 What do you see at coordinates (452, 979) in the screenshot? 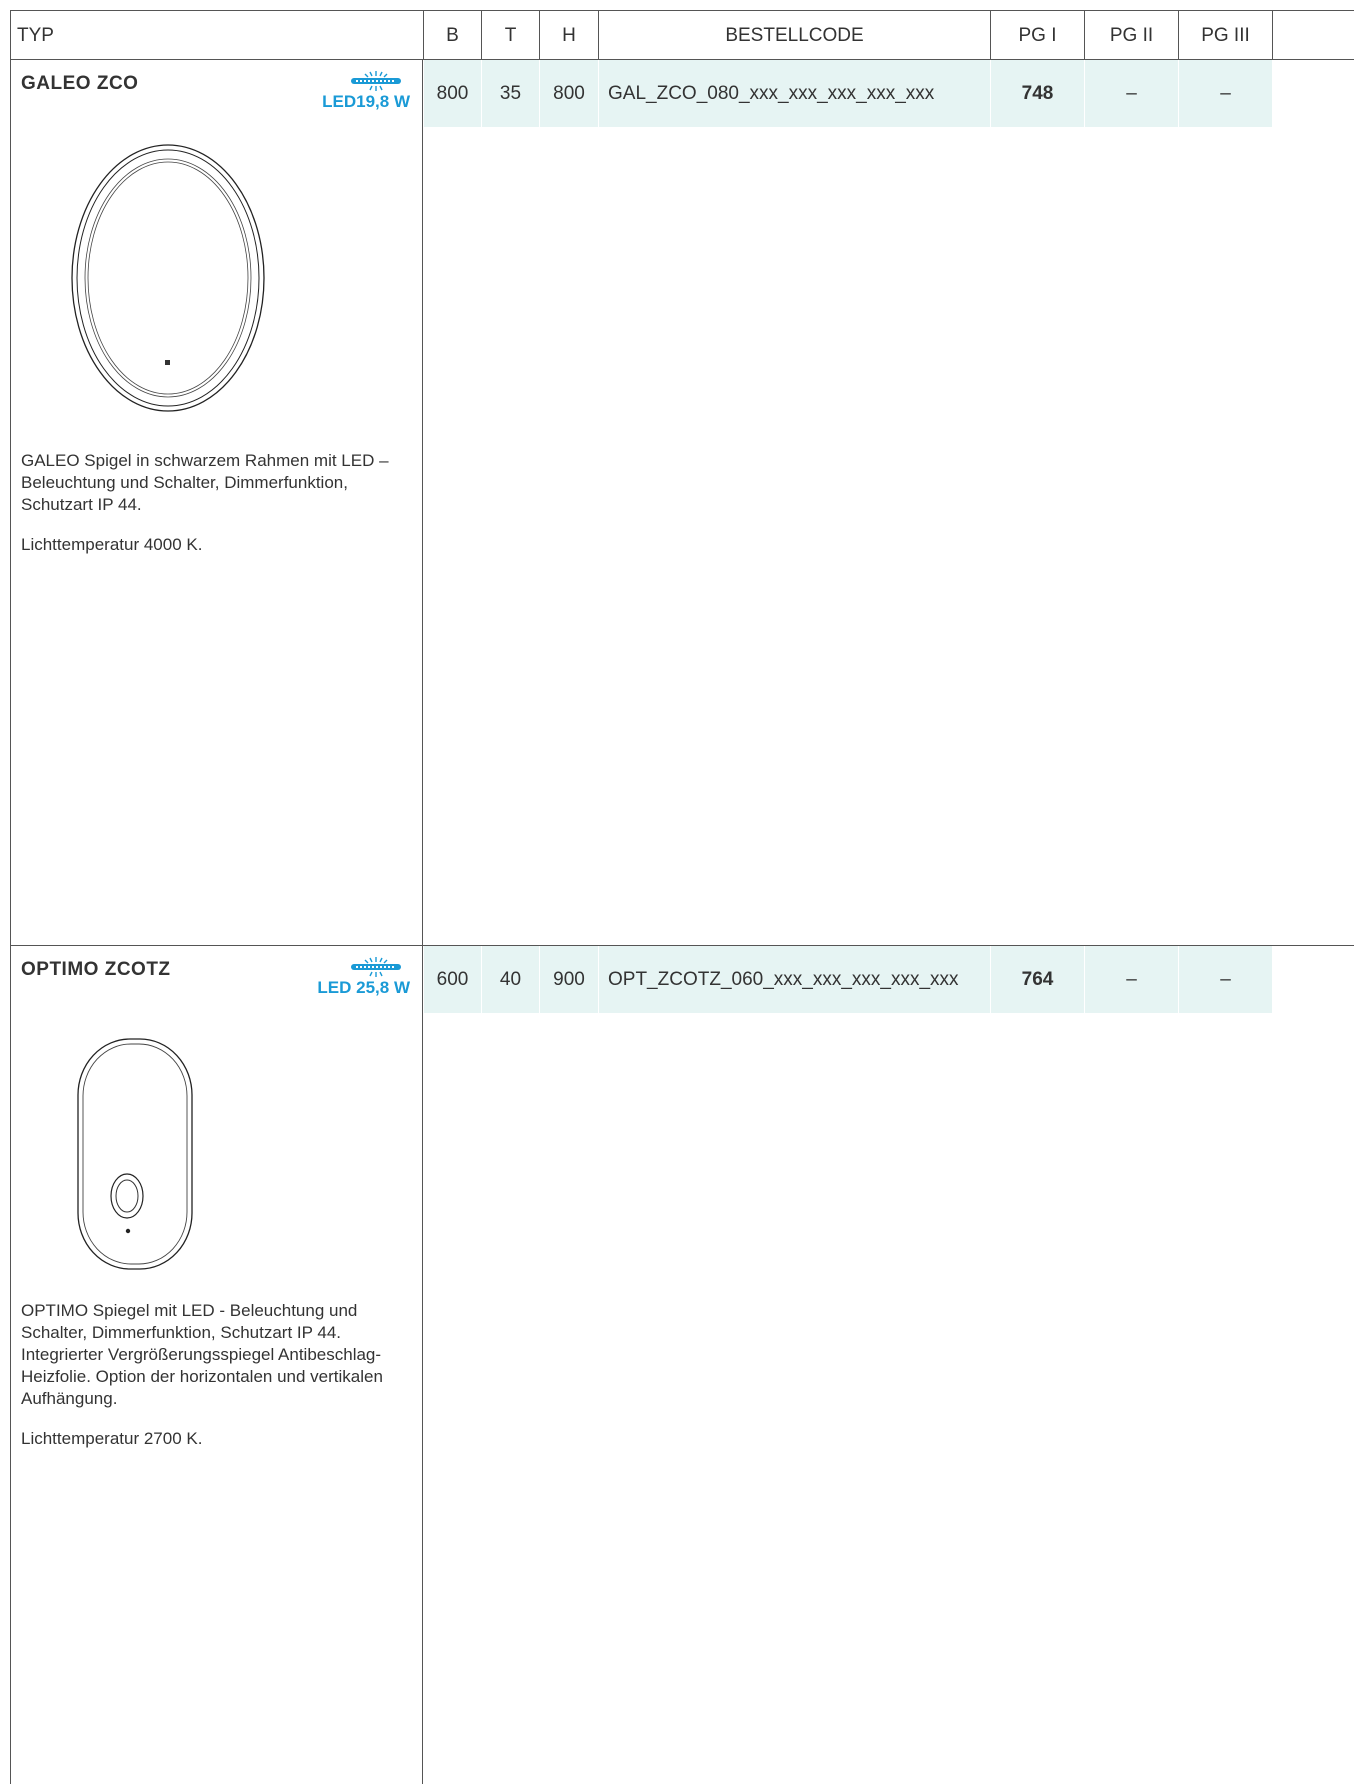
I see `cell-b: 600` at bounding box center [452, 979].